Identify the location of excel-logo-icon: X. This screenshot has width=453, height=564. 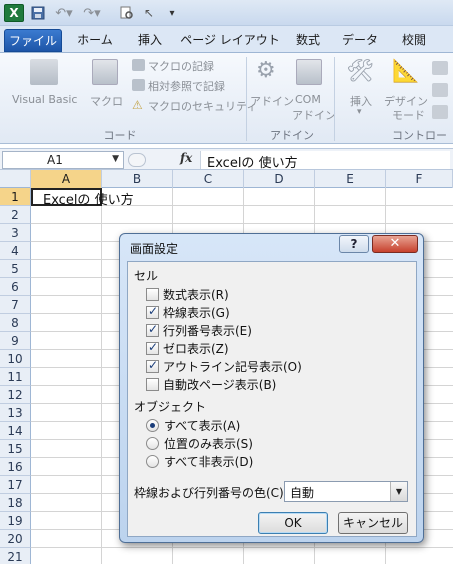
(14, 13).